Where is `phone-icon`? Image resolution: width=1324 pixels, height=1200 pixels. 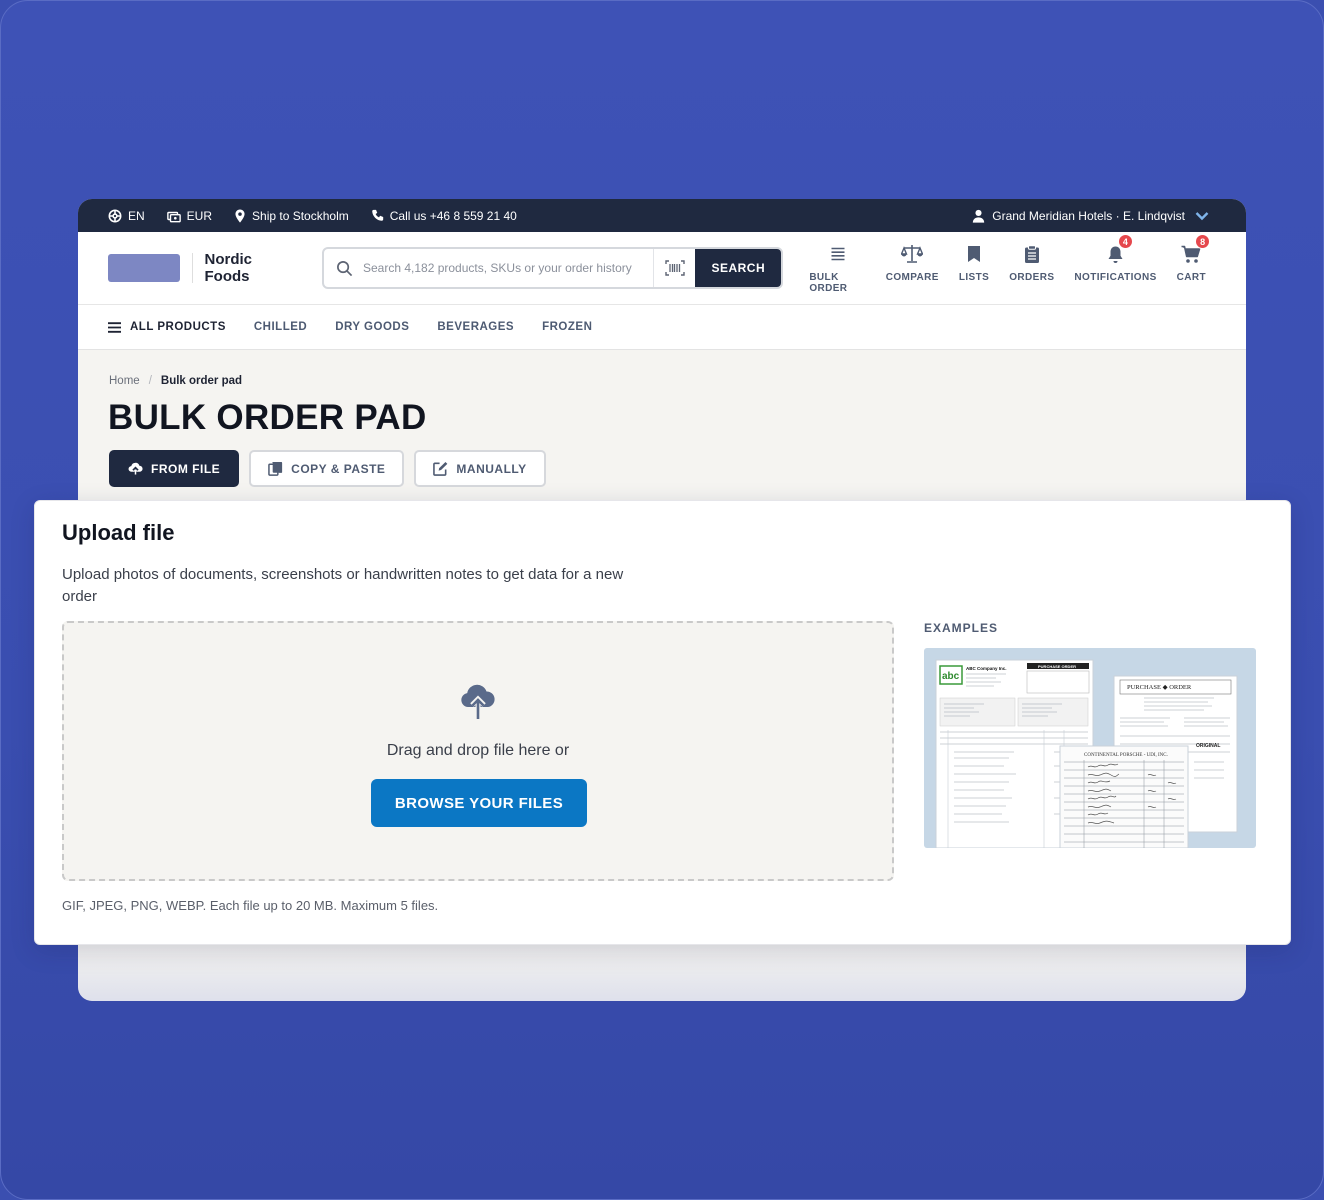
phone-icon is located at coordinates (377, 215).